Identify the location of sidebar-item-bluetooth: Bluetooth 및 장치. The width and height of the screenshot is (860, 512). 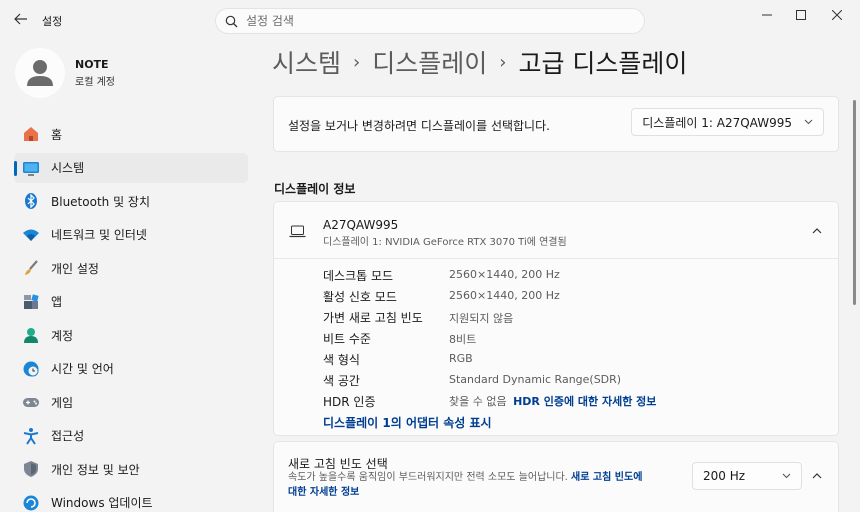
(131, 201).